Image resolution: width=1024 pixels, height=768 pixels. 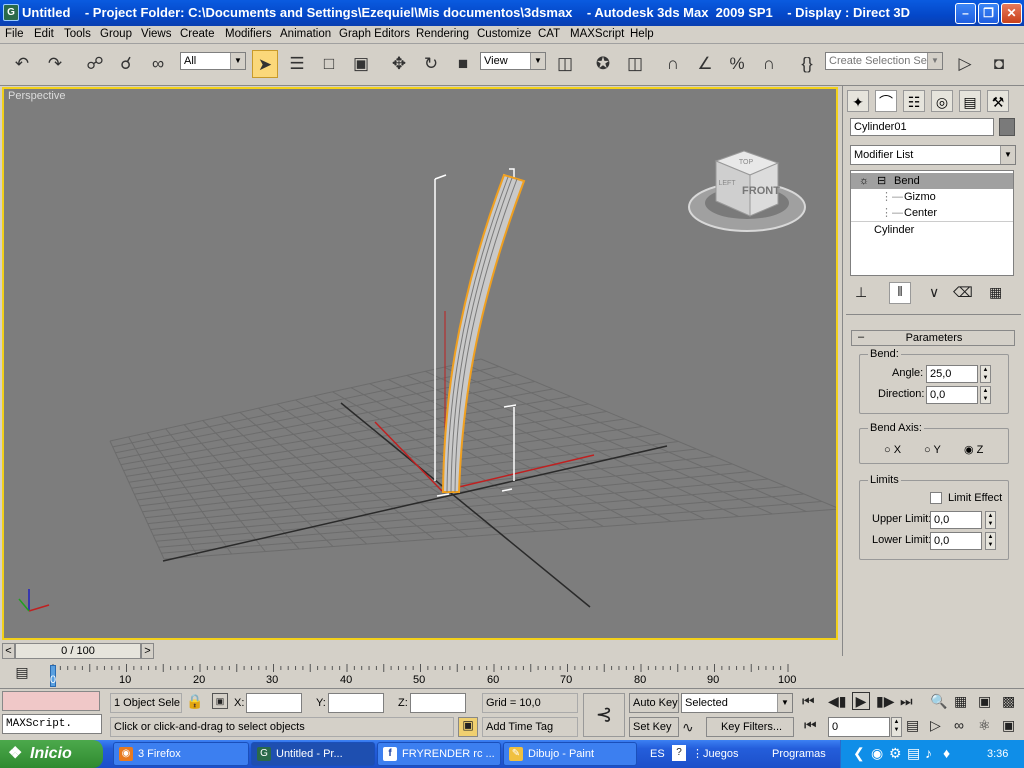 What do you see at coordinates (896, 727) in the screenshot?
I see `frame-spinner: ▲ ▼` at bounding box center [896, 727].